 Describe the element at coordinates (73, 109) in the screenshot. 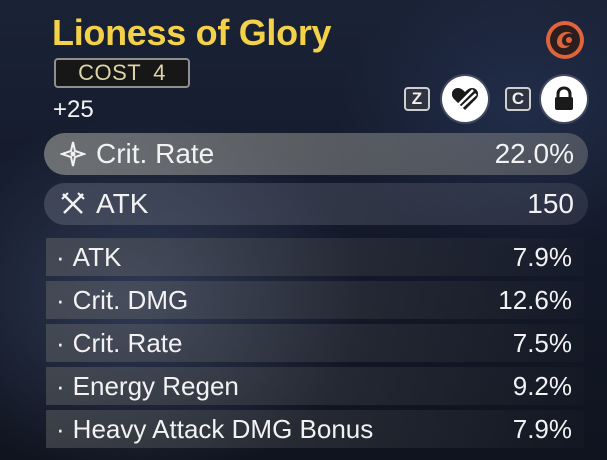

I see `echo-level: +25` at that location.